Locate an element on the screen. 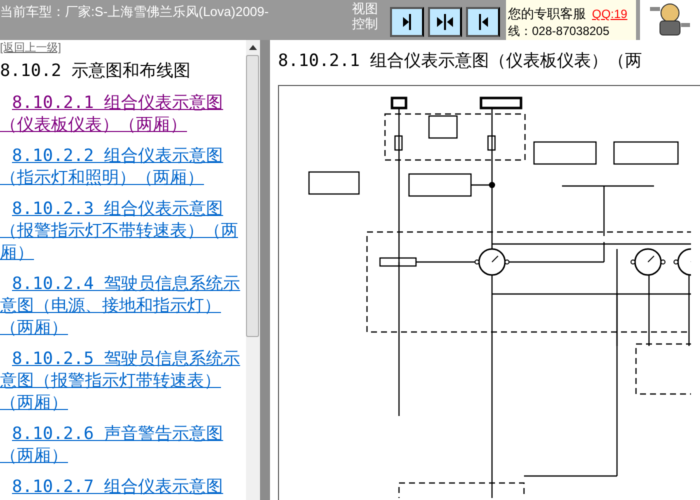 This screenshot has width=700, height=500. section-heading: 8.10.2 示意图和布线图 is located at coordinates (96, 71).